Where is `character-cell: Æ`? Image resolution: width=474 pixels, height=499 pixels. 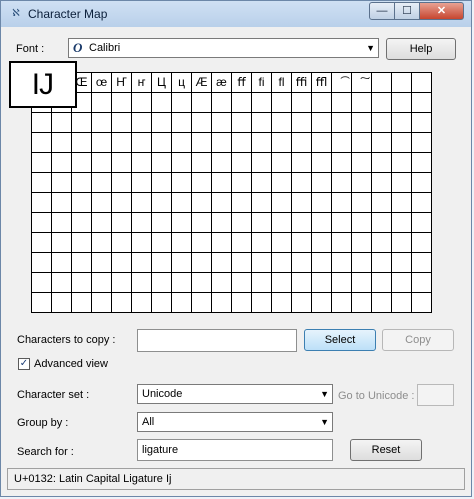
character-cell: Æ is located at coordinates (202, 83).